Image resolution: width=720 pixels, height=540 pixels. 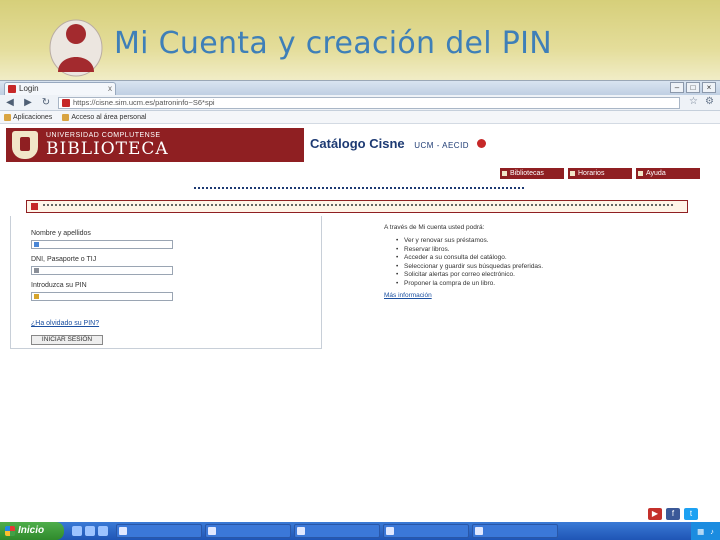 I want to click on pin-label: Introduzca su PIN, so click(x=59, y=285).